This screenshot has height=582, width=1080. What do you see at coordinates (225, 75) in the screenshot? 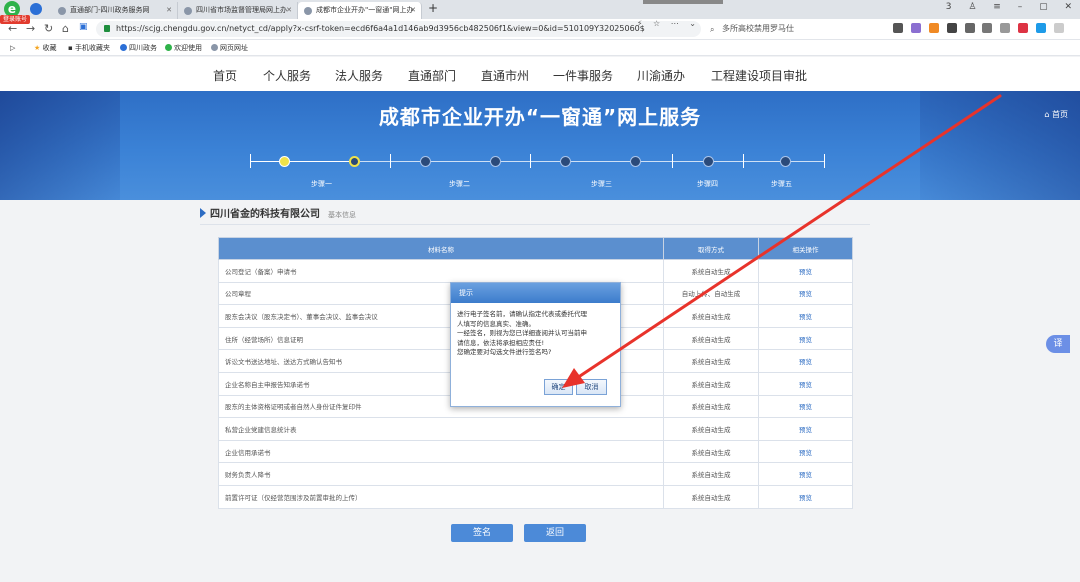
I see `nav-item-home: 首页` at bounding box center [225, 75].